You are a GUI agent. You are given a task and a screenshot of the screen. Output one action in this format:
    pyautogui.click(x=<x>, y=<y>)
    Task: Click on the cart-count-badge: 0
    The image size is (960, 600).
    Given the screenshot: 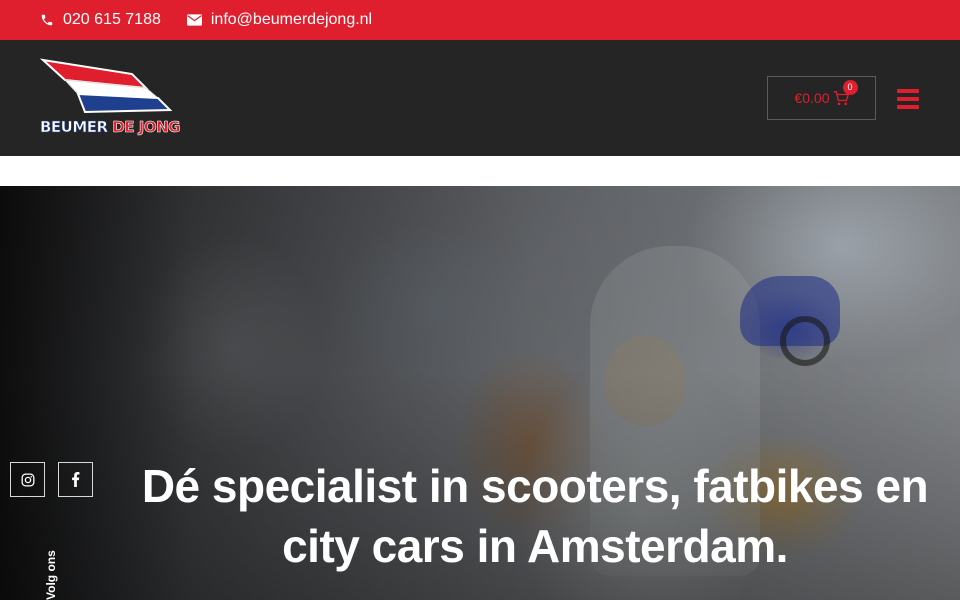 What is the action you would take?
    pyautogui.click(x=850, y=87)
    